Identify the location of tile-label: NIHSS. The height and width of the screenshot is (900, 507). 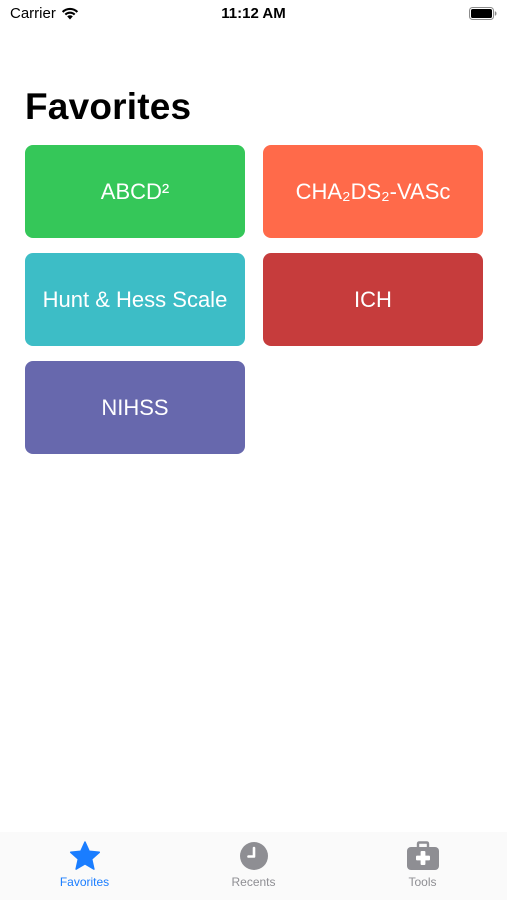
(135, 407).